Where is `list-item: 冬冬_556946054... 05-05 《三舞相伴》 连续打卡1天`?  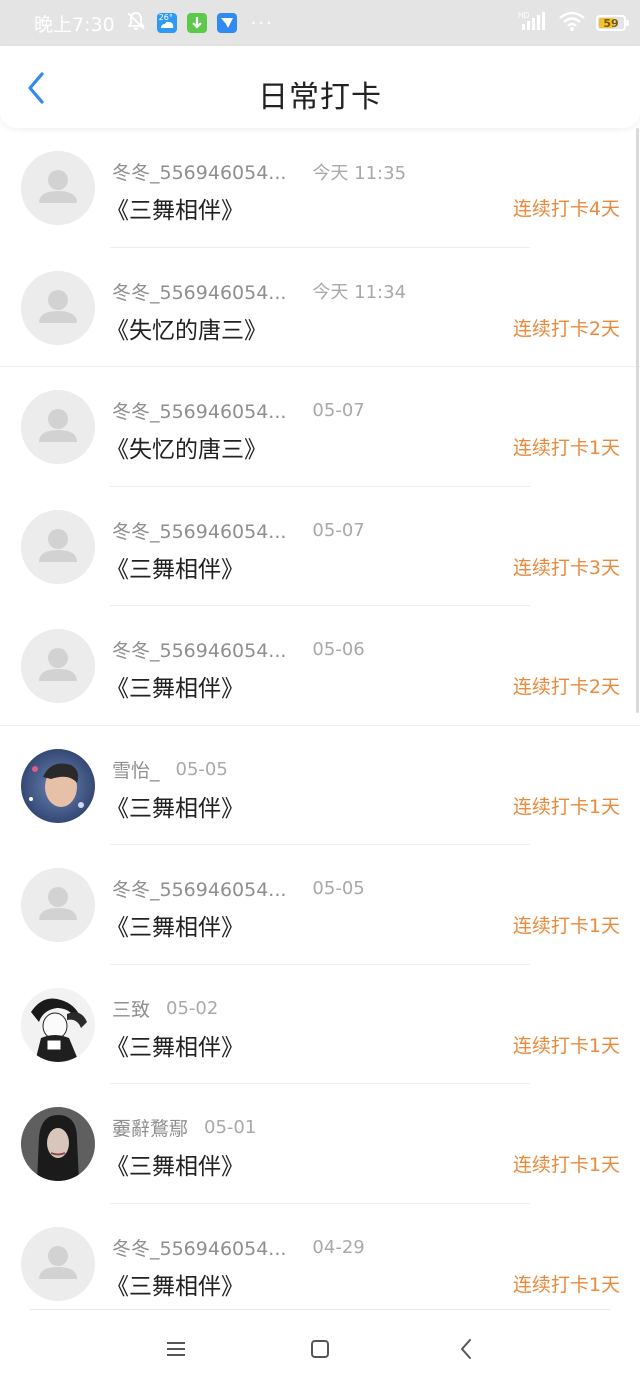
list-item: 冬冬_556946054... 05-05 《三舞相伴》 连续打卡1天 is located at coordinates (320, 905).